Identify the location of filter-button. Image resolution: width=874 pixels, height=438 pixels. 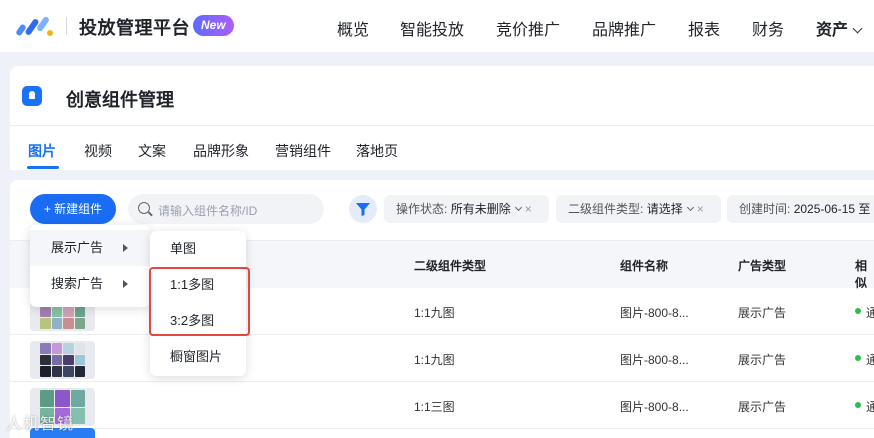
(363, 209).